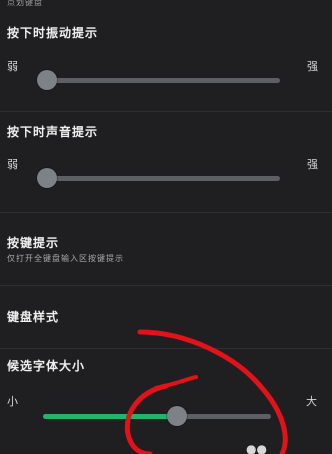 The image size is (332, 454). I want to click on vibration-max-label: 强, so click(312, 66).